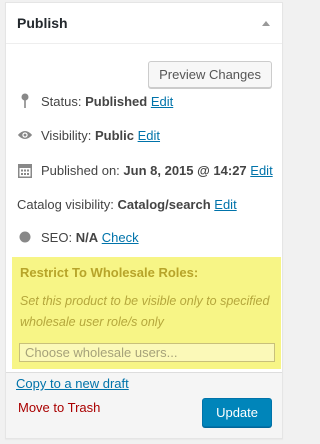 The image size is (320, 444). What do you see at coordinates (59, 407) in the screenshot?
I see `move-to-trash-link: Move to Trash` at bounding box center [59, 407].